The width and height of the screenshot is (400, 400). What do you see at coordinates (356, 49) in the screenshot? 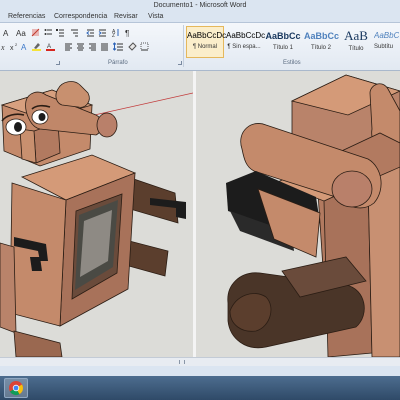
I see `style-name: Título` at bounding box center [356, 49].